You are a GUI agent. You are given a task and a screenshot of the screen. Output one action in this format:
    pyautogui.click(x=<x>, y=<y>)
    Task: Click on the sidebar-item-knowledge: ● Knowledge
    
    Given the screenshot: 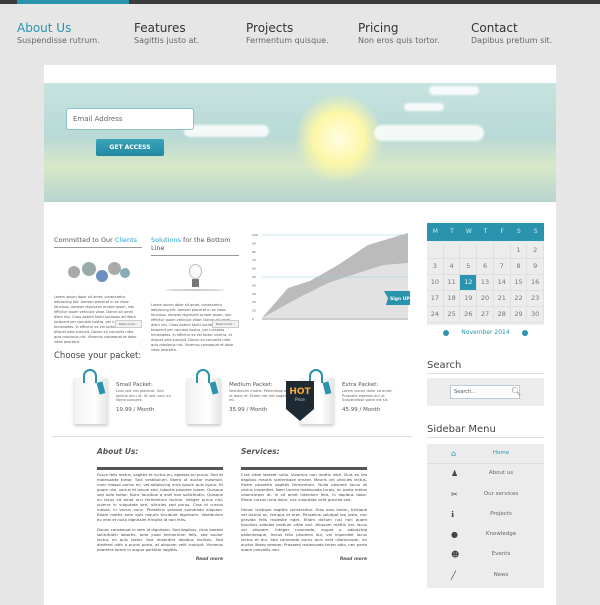 What is the action you would take?
    pyautogui.click(x=485, y=535)
    